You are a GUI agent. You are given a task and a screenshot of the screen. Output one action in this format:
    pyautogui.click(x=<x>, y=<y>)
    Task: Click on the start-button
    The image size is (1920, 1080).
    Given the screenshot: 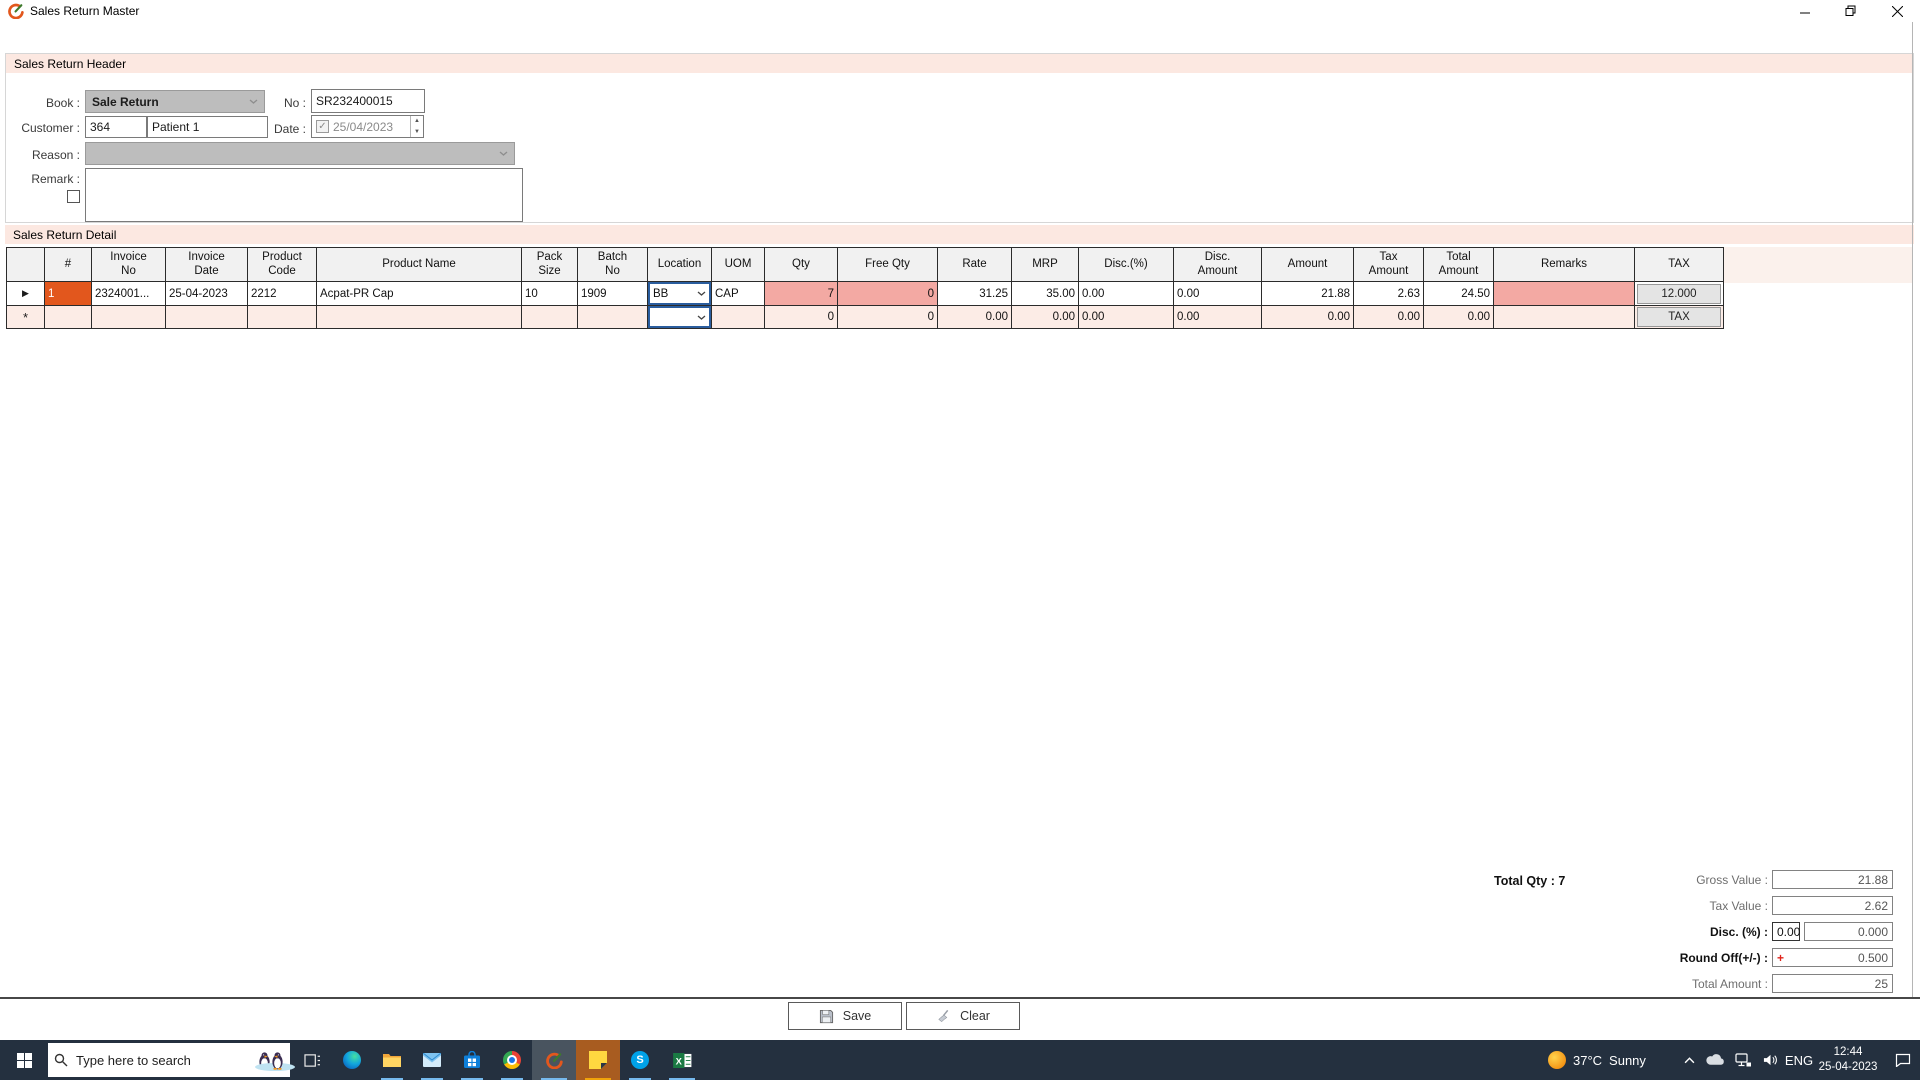 What is the action you would take?
    pyautogui.click(x=24, y=1060)
    